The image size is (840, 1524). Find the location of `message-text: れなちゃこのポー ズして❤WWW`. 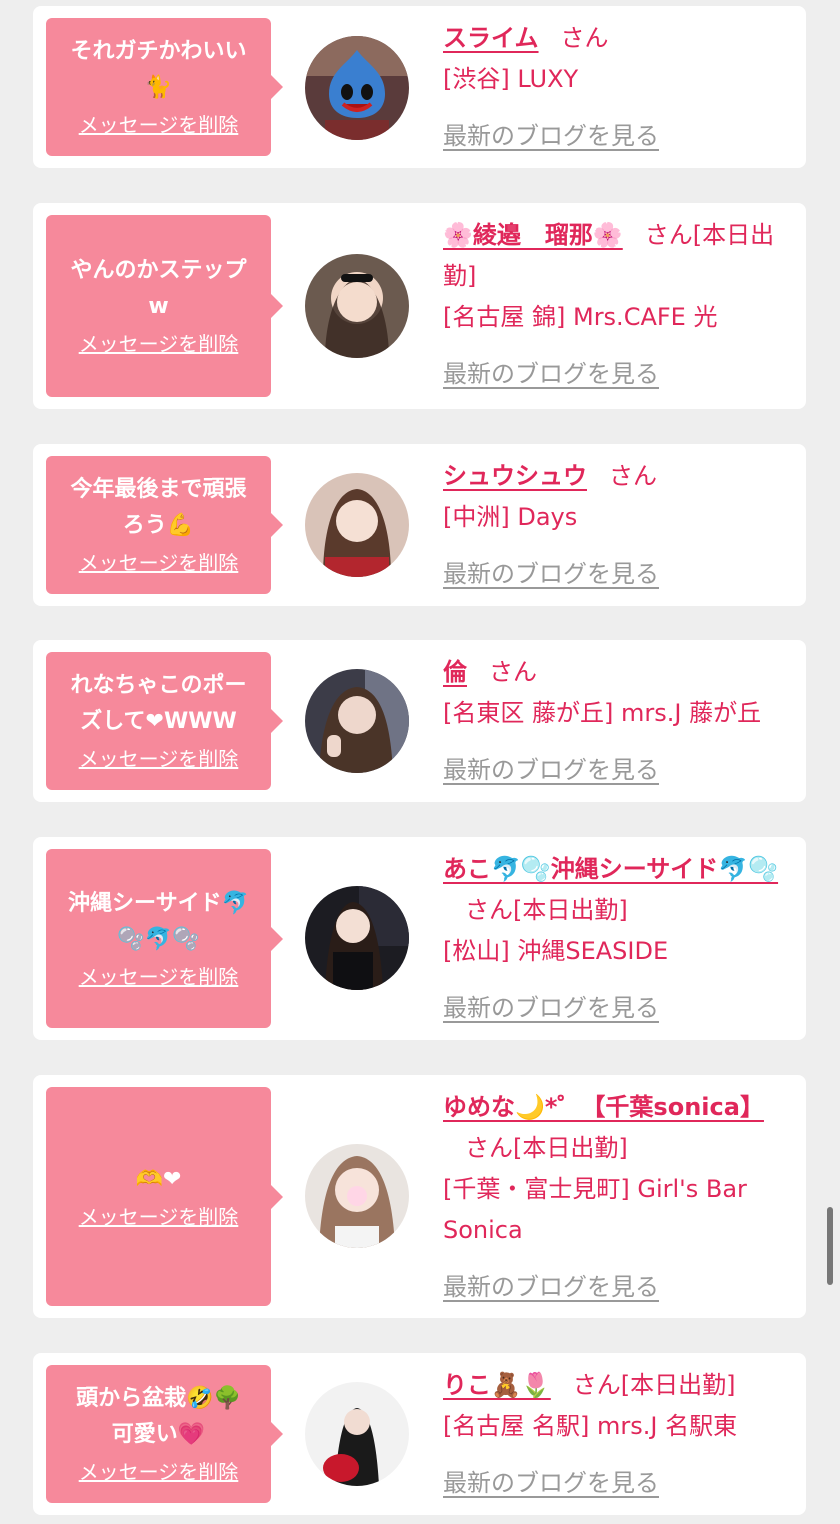

message-text: れなちゃこのポー ズして❤WWW is located at coordinates (158, 703).